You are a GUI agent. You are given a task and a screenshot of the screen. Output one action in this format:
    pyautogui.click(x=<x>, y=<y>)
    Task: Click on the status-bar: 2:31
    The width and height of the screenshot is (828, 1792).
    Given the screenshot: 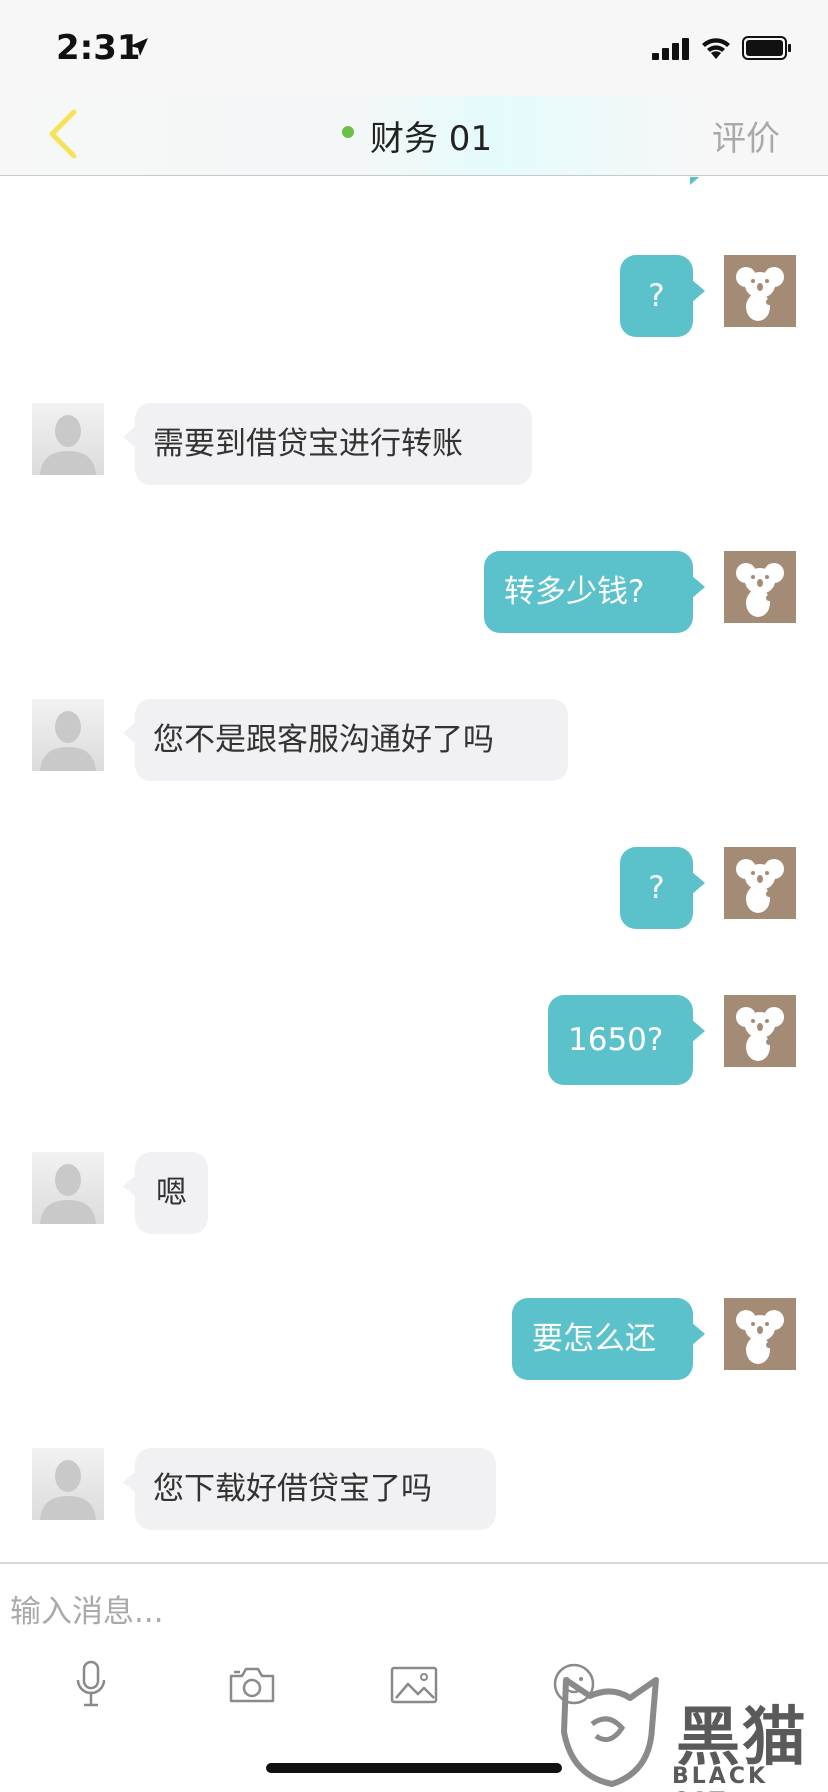 What is the action you would take?
    pyautogui.click(x=414, y=48)
    